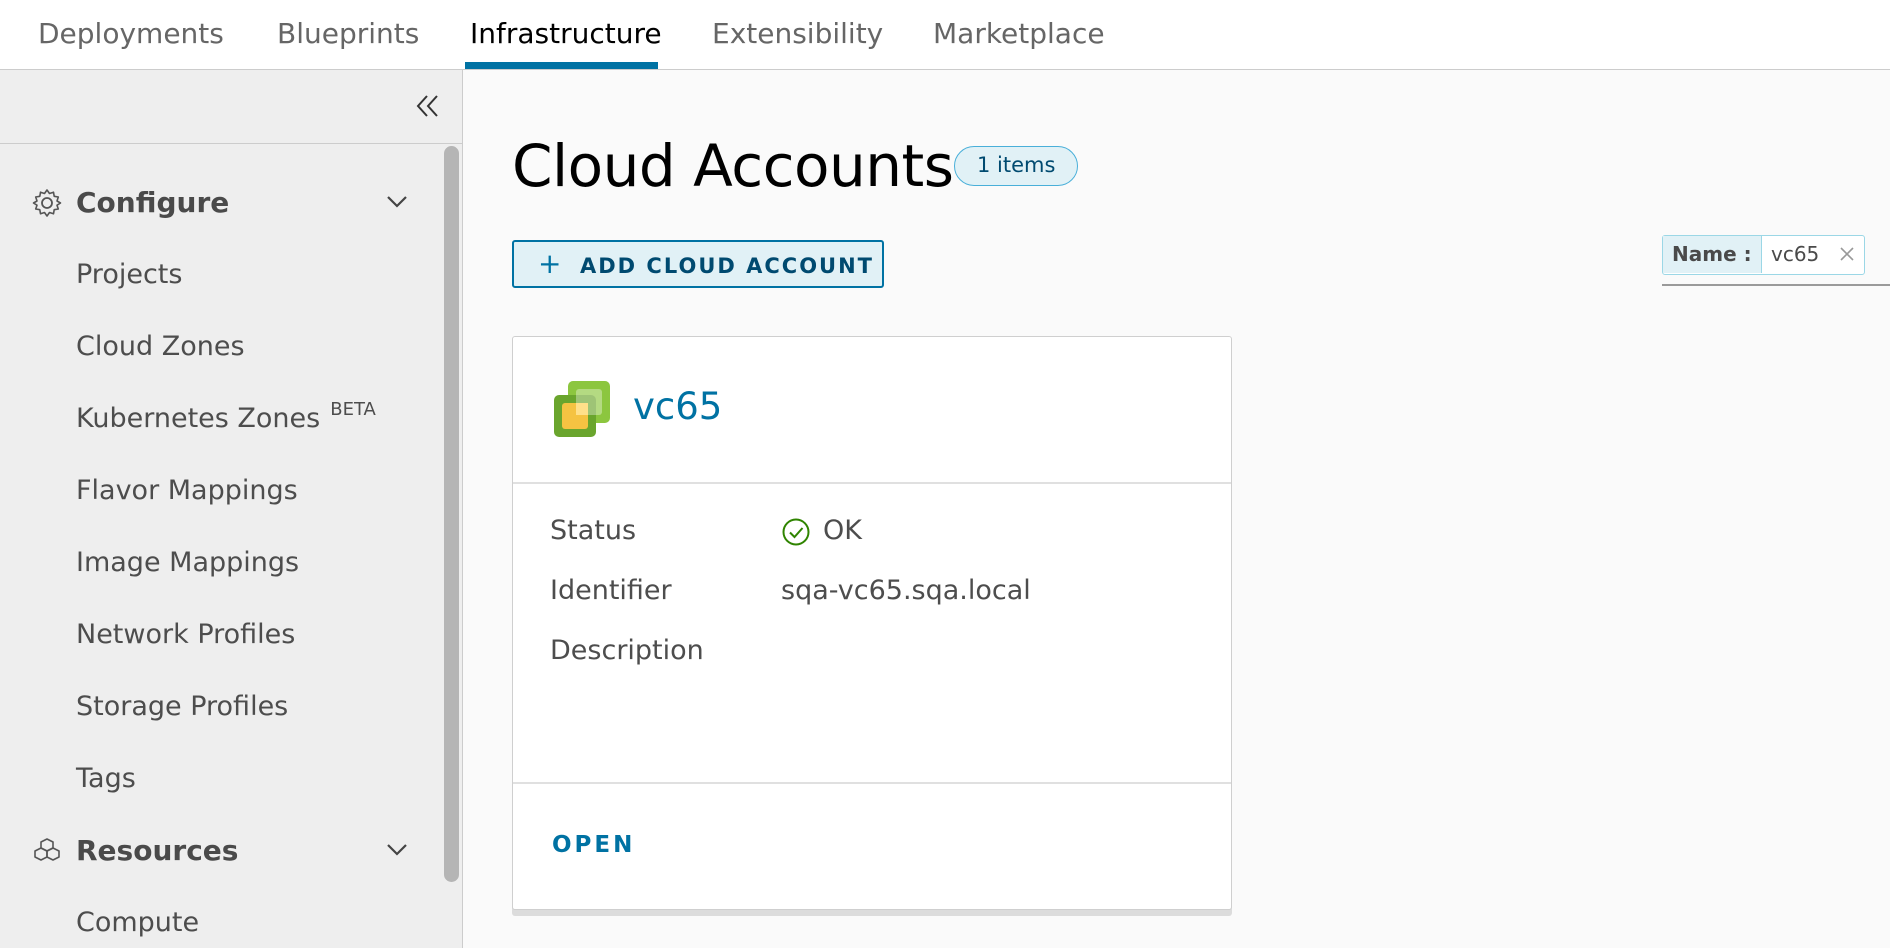  I want to click on cloud-account-name-link: vc65, so click(677, 406).